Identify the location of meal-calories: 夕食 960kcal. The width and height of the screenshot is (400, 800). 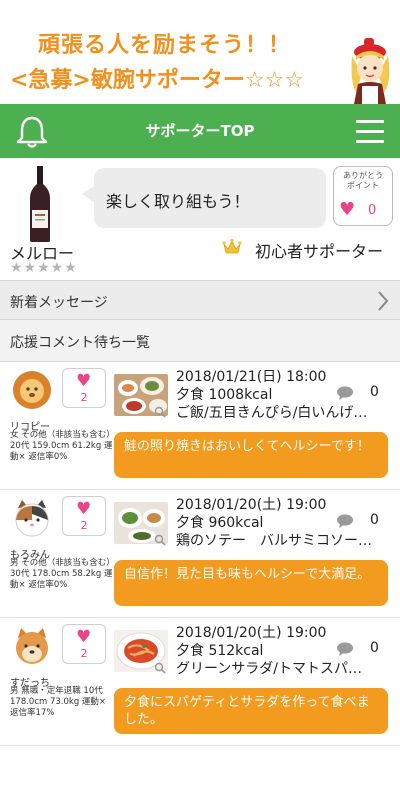
(220, 523).